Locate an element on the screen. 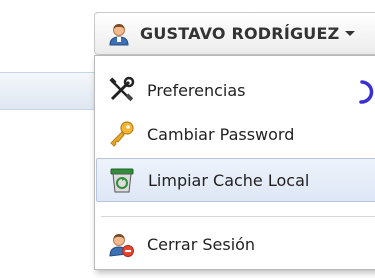 The width and height of the screenshot is (375, 278). menu-item-cambiar-password: Cambiar Password is located at coordinates (235, 134).